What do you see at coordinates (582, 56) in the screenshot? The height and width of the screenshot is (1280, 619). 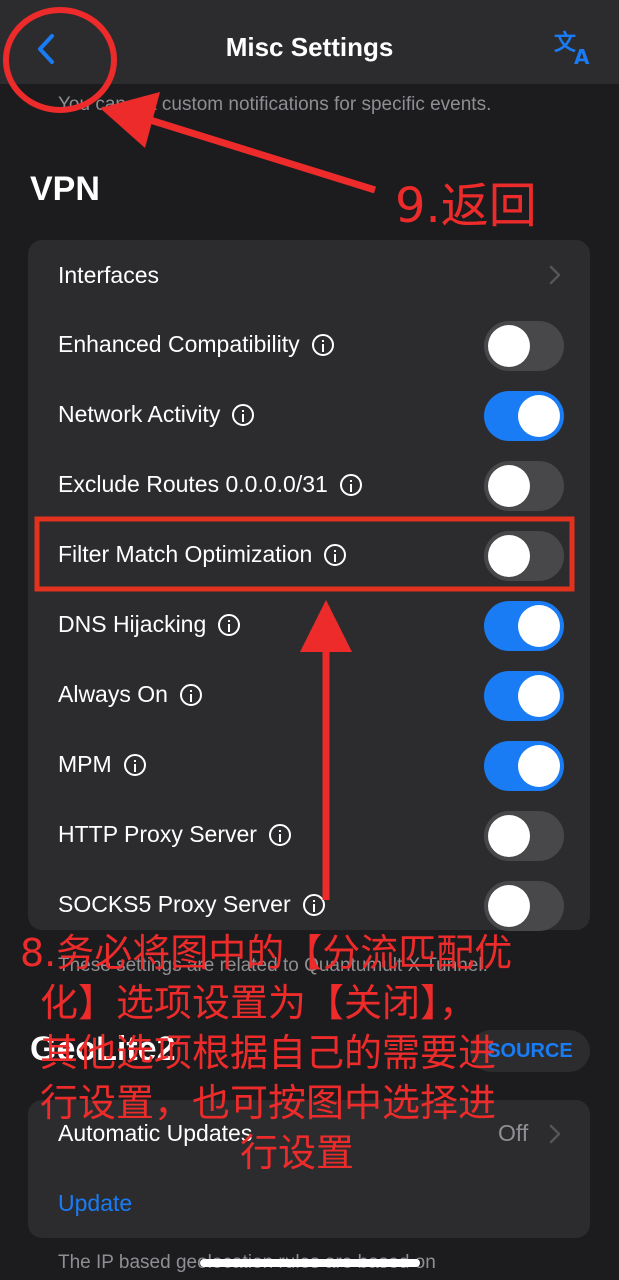 I see `svg-text: A` at bounding box center [582, 56].